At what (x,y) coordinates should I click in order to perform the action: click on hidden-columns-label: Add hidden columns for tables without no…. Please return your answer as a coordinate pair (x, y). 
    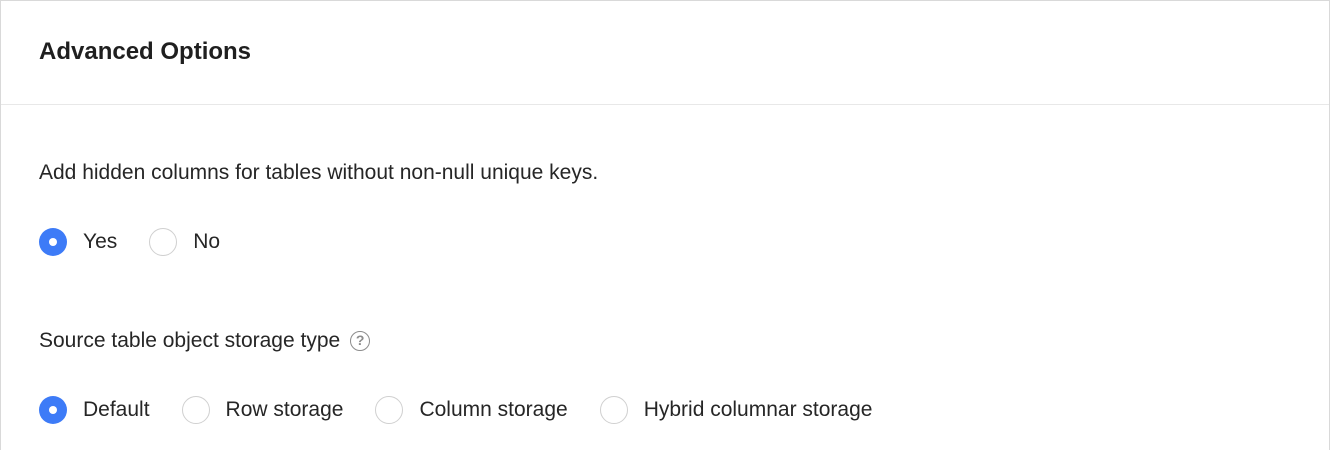
    Looking at the image, I should click on (318, 173).